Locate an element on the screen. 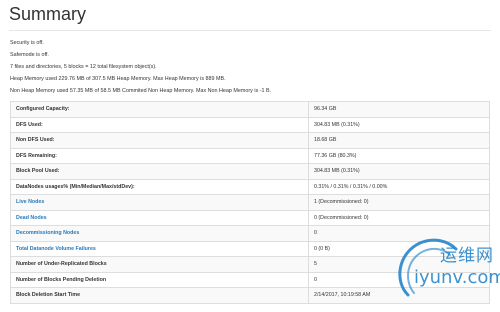 Image resolution: width=500 pixels, height=312 pixels. table-row: Non DFS Used: 18.68 GB is located at coordinates (250, 140).